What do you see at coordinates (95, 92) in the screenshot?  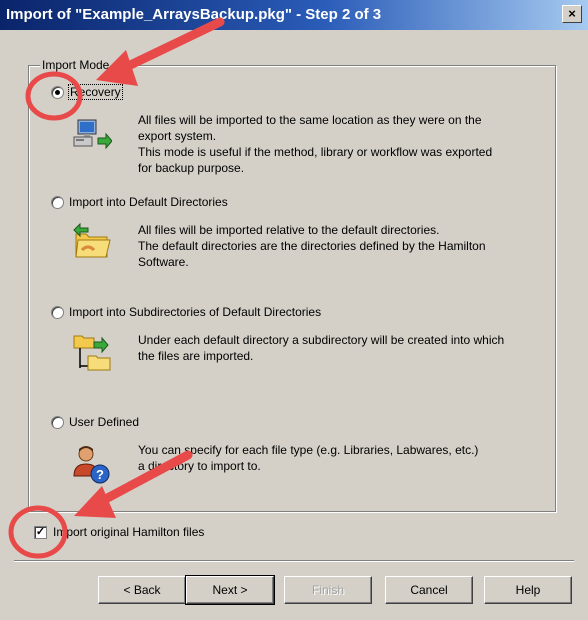 I see `radio-label: Recovery` at bounding box center [95, 92].